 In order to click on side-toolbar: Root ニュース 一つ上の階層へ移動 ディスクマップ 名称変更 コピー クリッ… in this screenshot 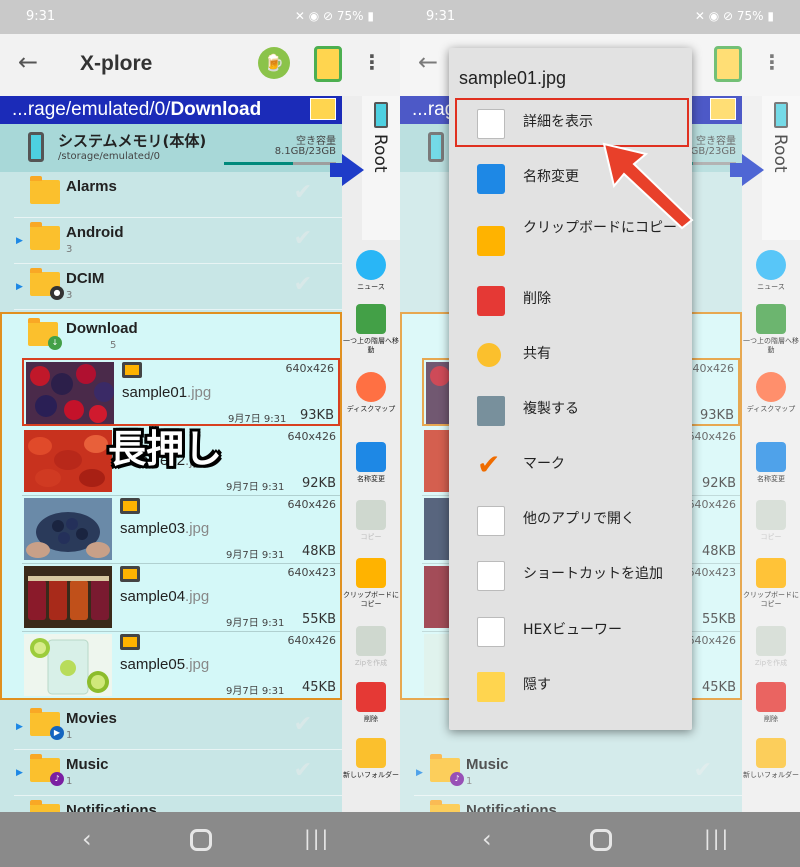, I will do `click(365, 454)`.